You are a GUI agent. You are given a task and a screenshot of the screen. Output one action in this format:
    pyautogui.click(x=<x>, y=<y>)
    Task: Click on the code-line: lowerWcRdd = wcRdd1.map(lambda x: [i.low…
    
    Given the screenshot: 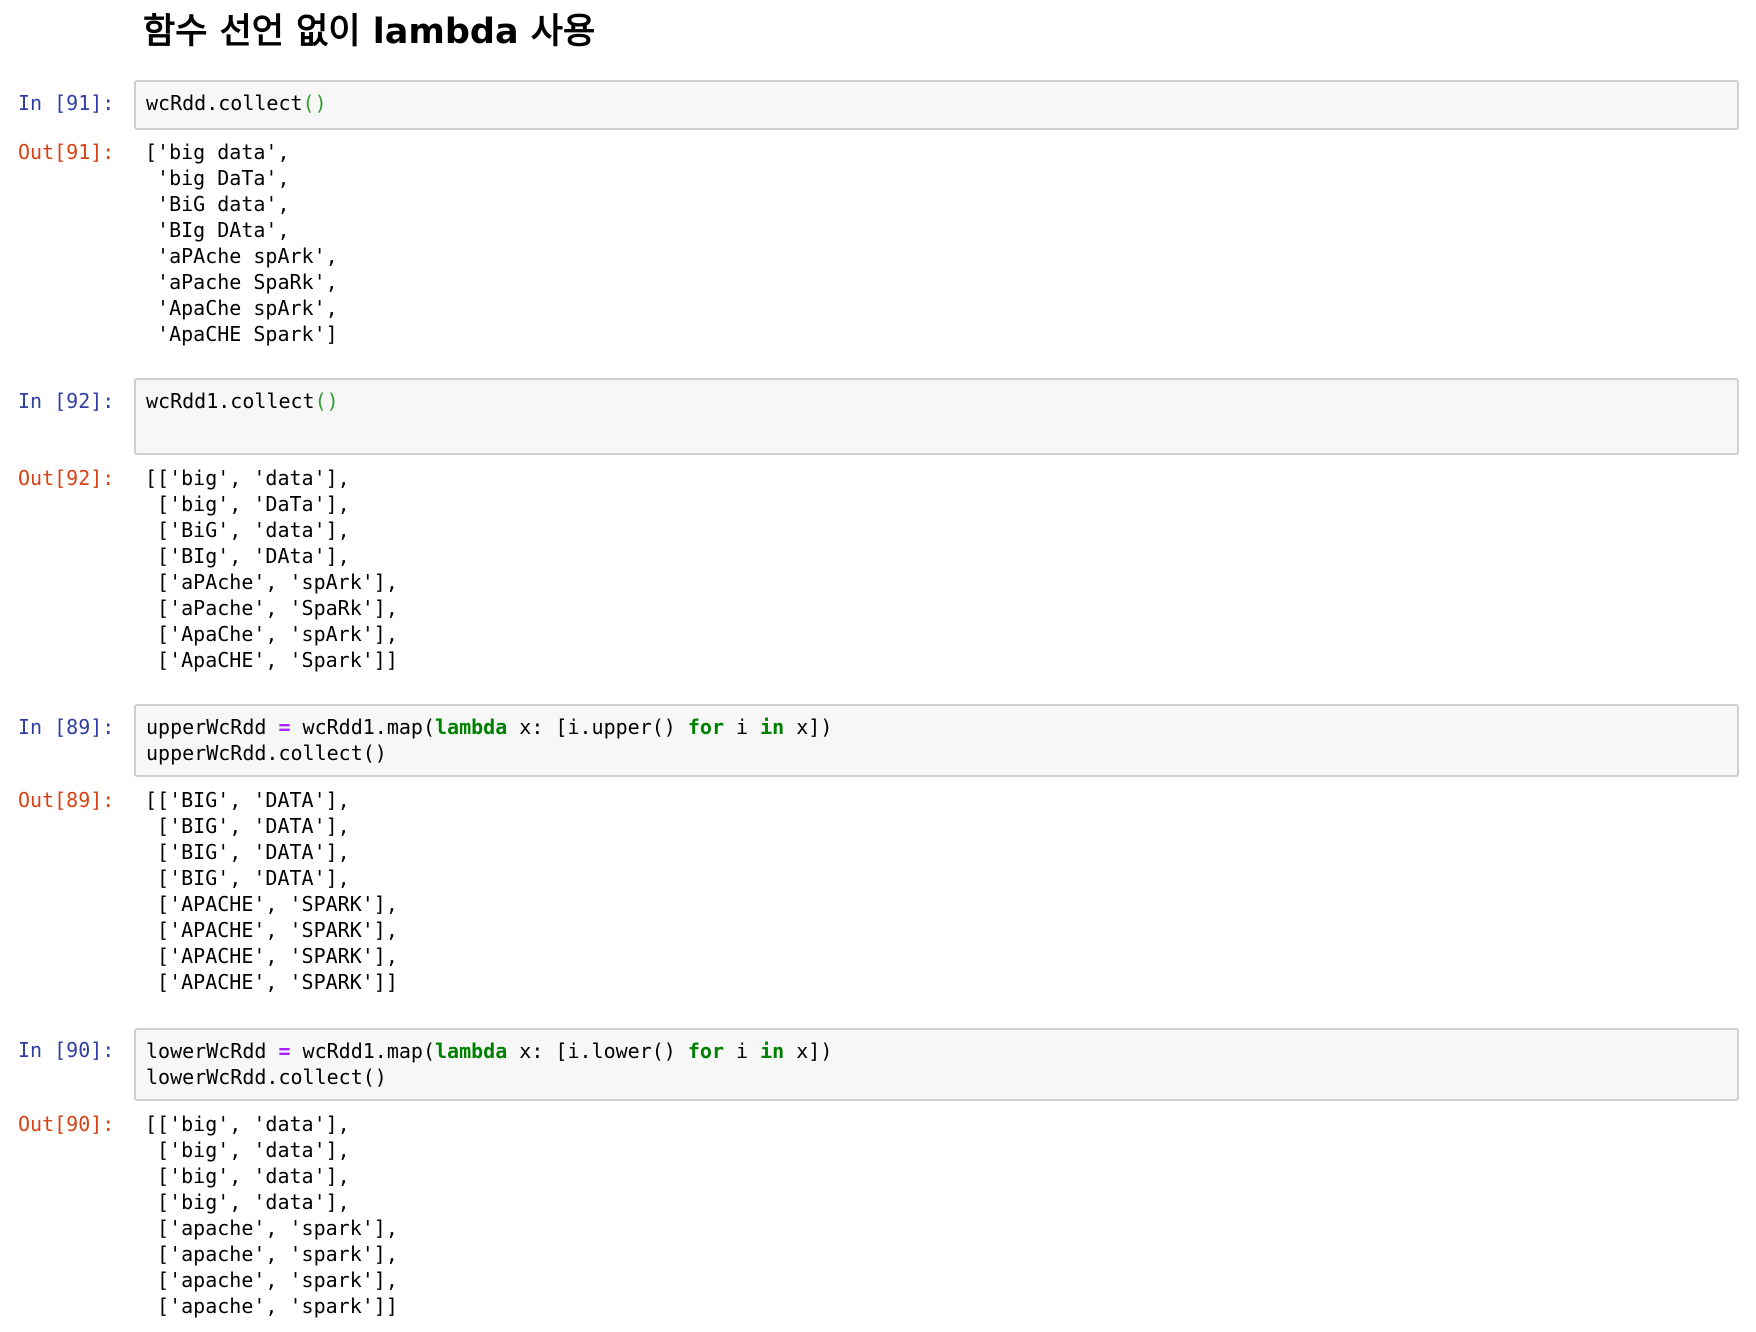 What is the action you would take?
    pyautogui.click(x=489, y=1051)
    